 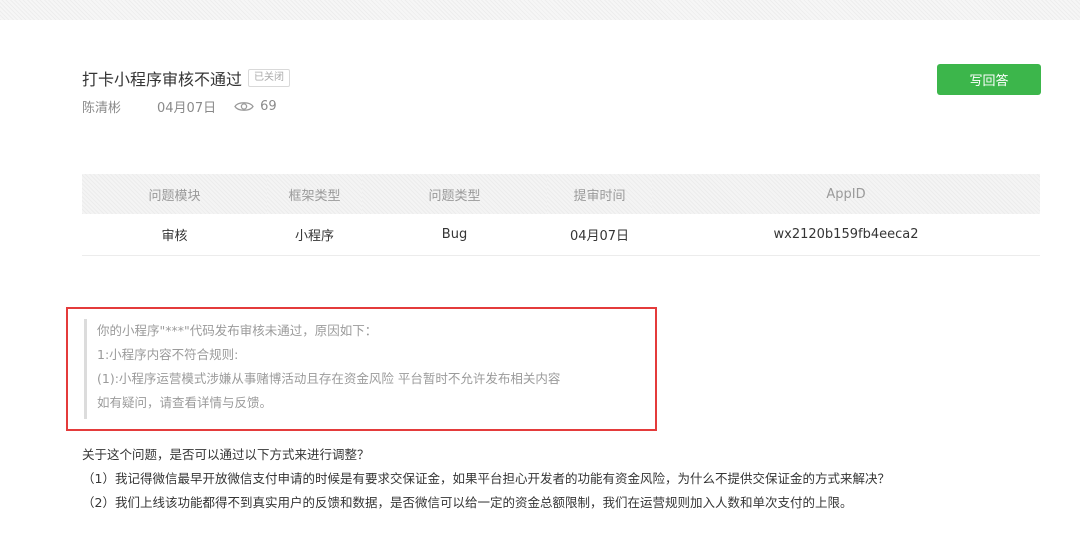 What do you see at coordinates (599, 194) in the screenshot?
I see `header-submit-time: 提审时间` at bounding box center [599, 194].